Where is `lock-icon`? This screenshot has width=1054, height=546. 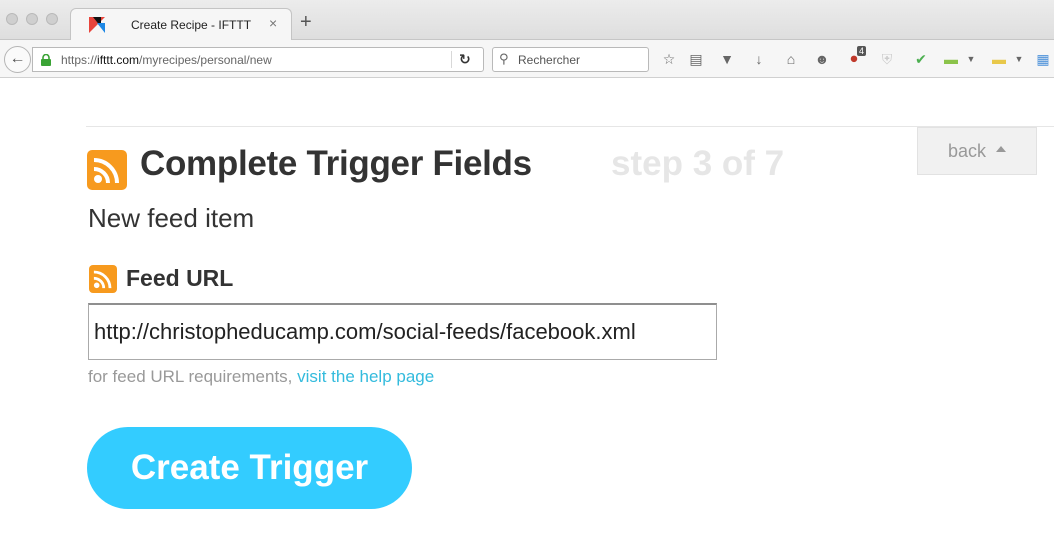
lock-icon is located at coordinates (46, 60).